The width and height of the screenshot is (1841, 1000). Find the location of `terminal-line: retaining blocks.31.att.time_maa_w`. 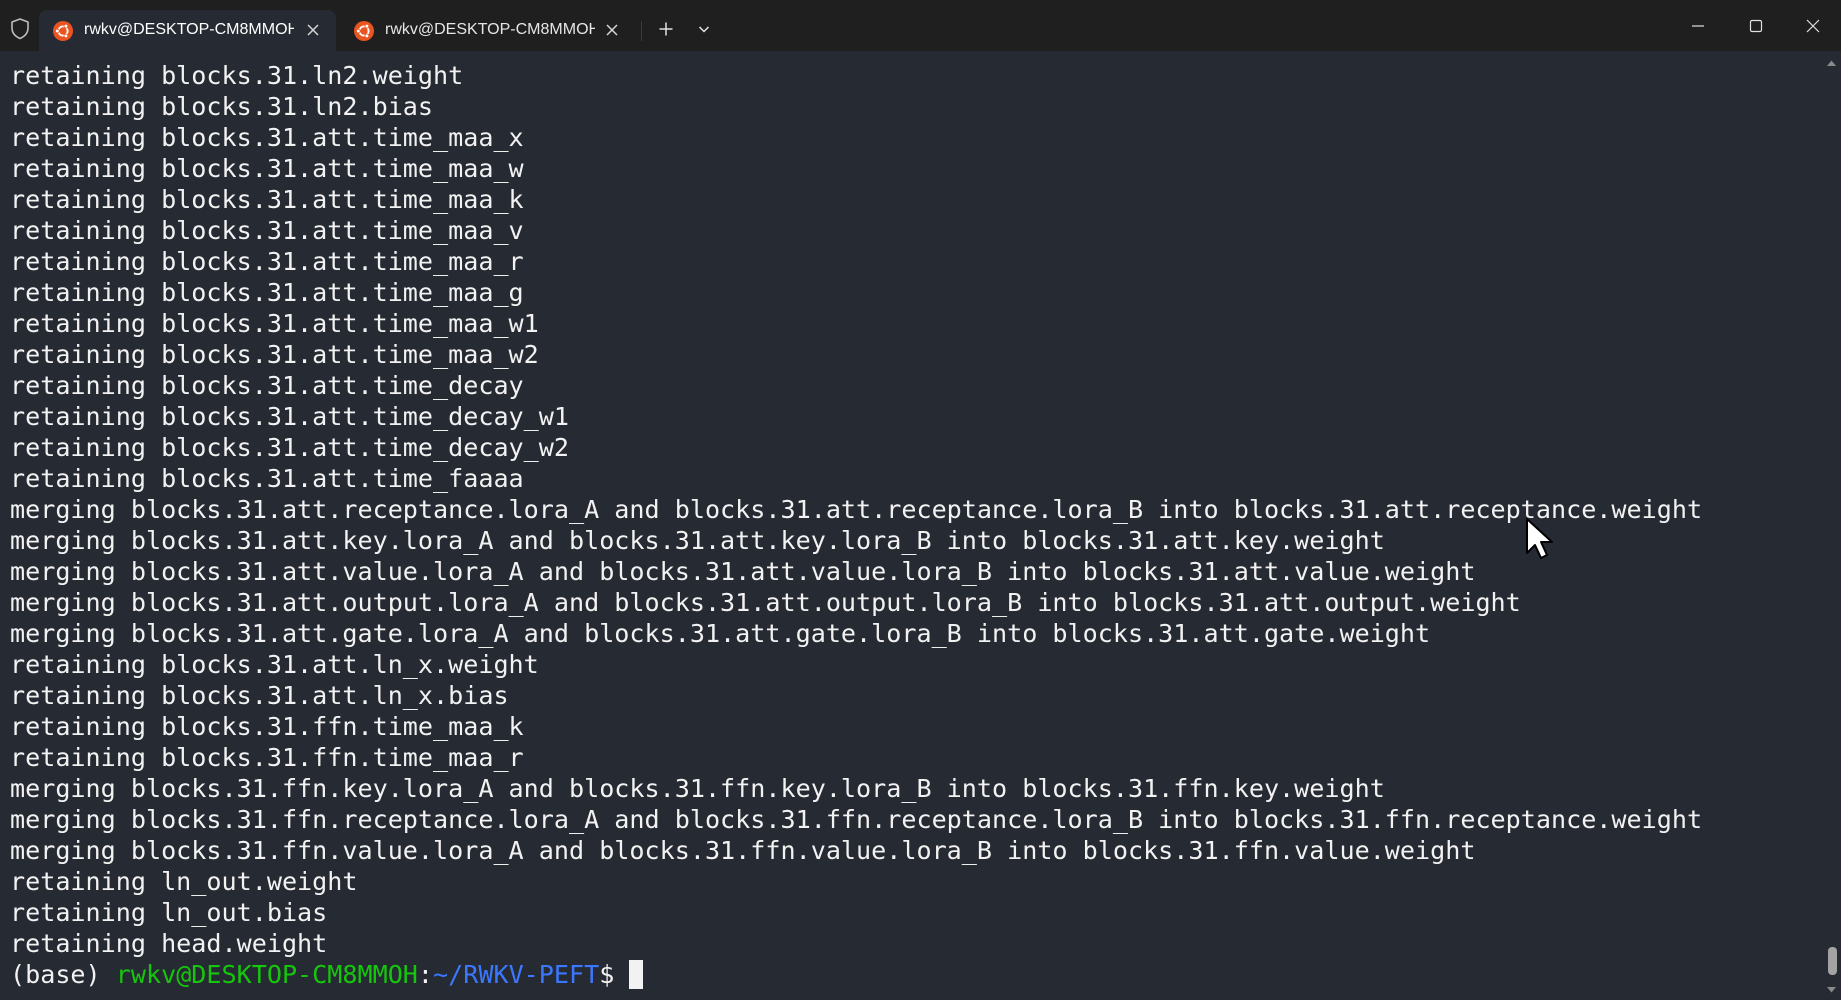

terminal-line: retaining blocks.31.att.time_maa_w is located at coordinates (267, 168).